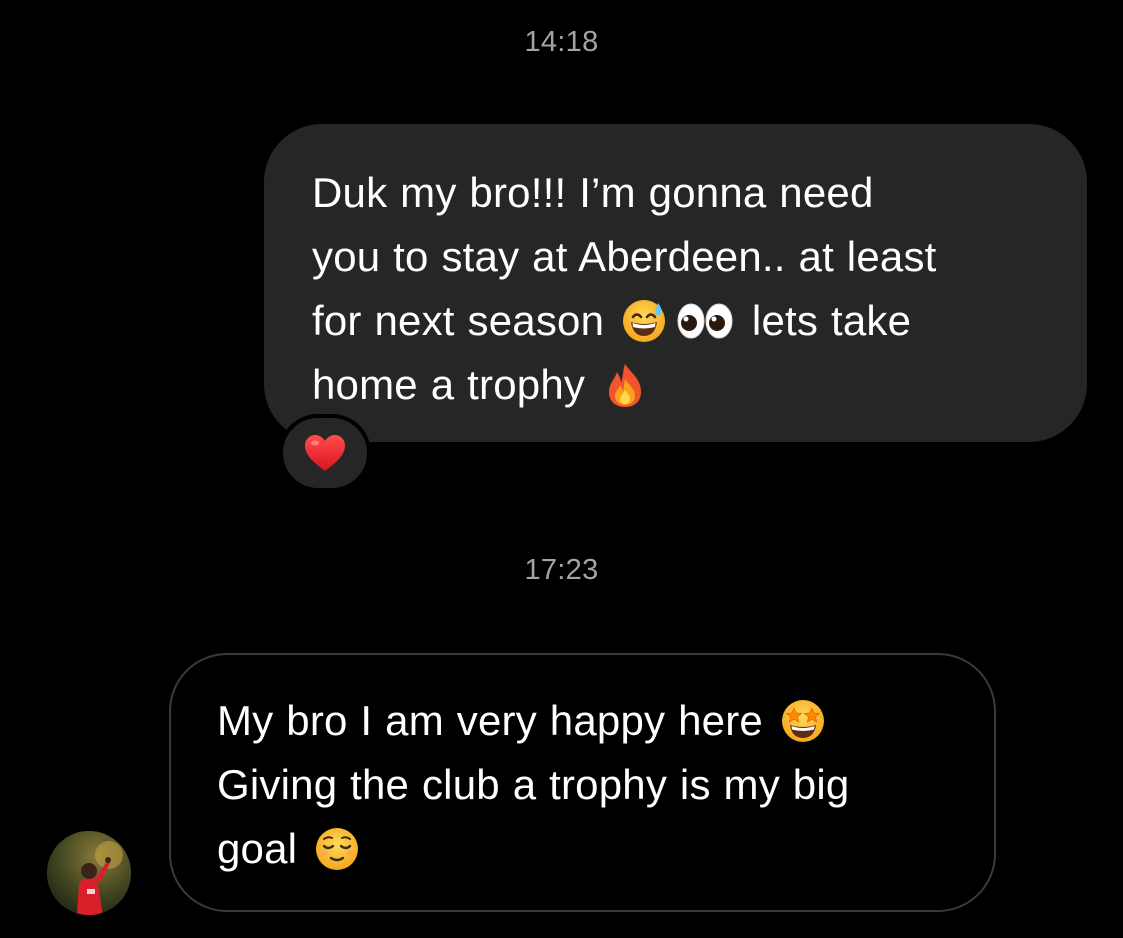 The height and width of the screenshot is (938, 1123). I want to click on message-line-text: lets take, so click(831, 320).